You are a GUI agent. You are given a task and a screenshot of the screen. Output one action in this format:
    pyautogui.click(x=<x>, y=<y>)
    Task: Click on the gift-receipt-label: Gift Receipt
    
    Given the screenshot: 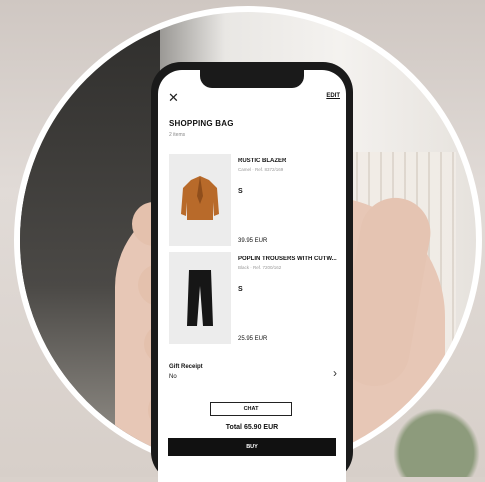 What is the action you would take?
    pyautogui.click(x=186, y=367)
    